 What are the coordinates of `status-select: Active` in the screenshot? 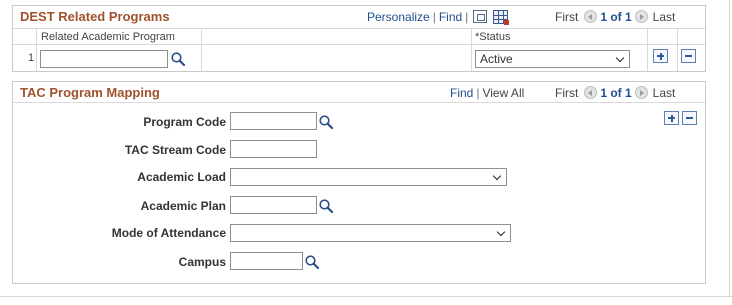 It's located at (552, 59).